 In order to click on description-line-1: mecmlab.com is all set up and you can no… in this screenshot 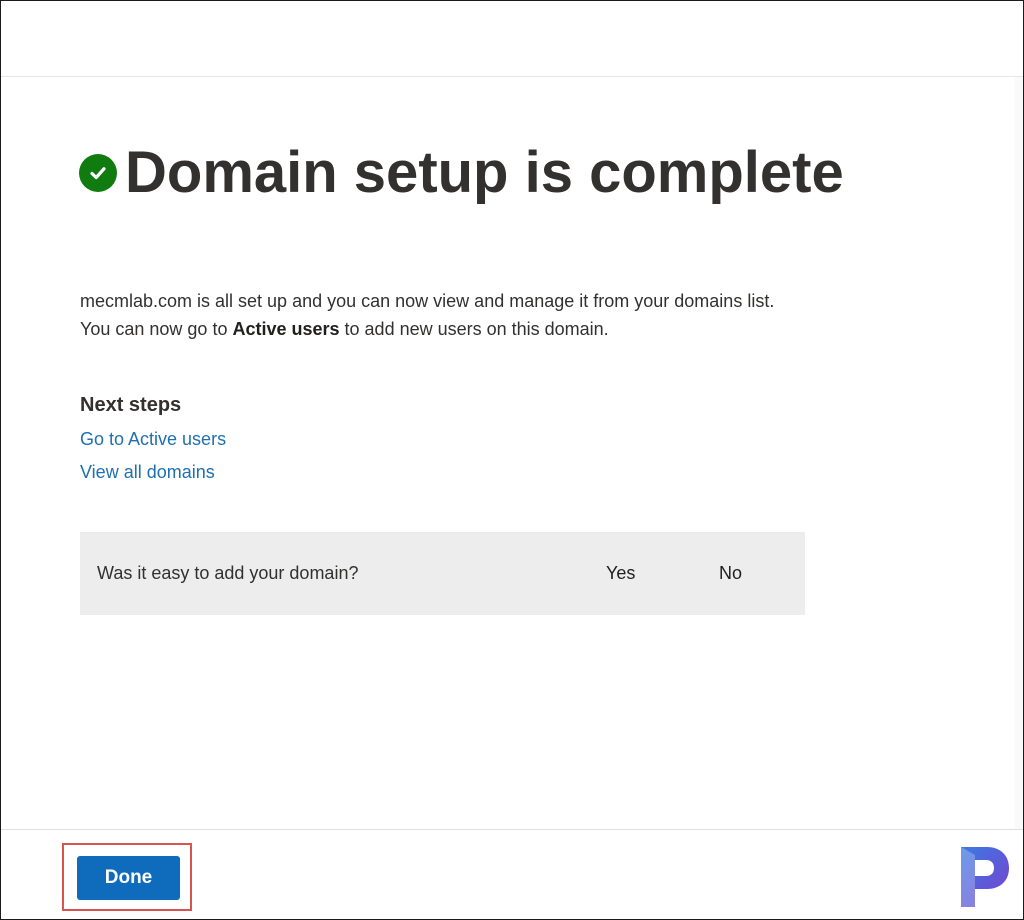, I will do `click(427, 301)`.